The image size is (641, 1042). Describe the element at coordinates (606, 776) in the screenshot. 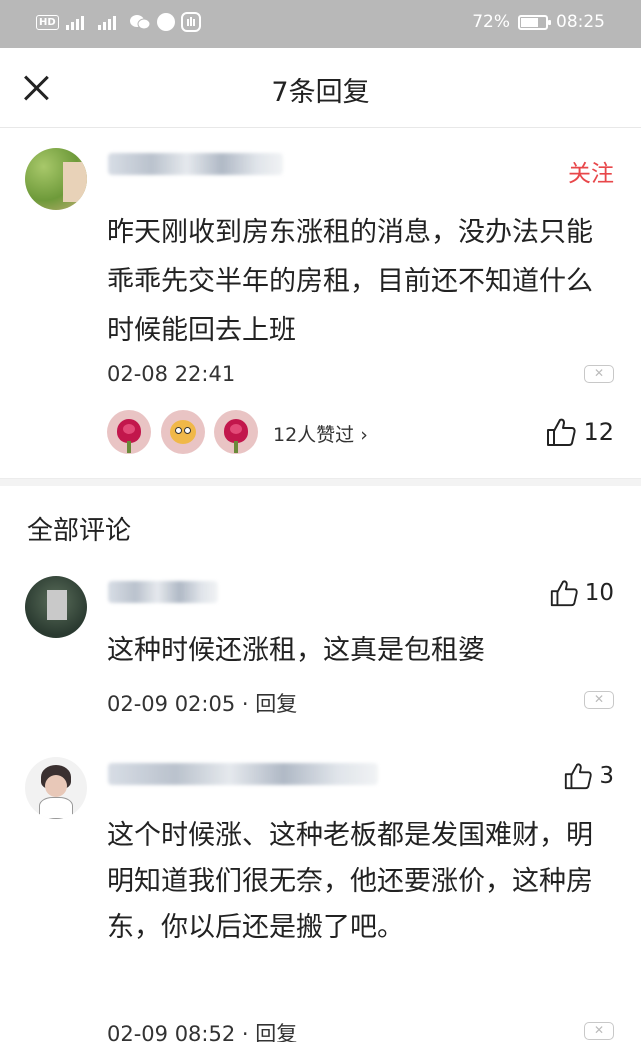

I see `like-count: 3` at that location.